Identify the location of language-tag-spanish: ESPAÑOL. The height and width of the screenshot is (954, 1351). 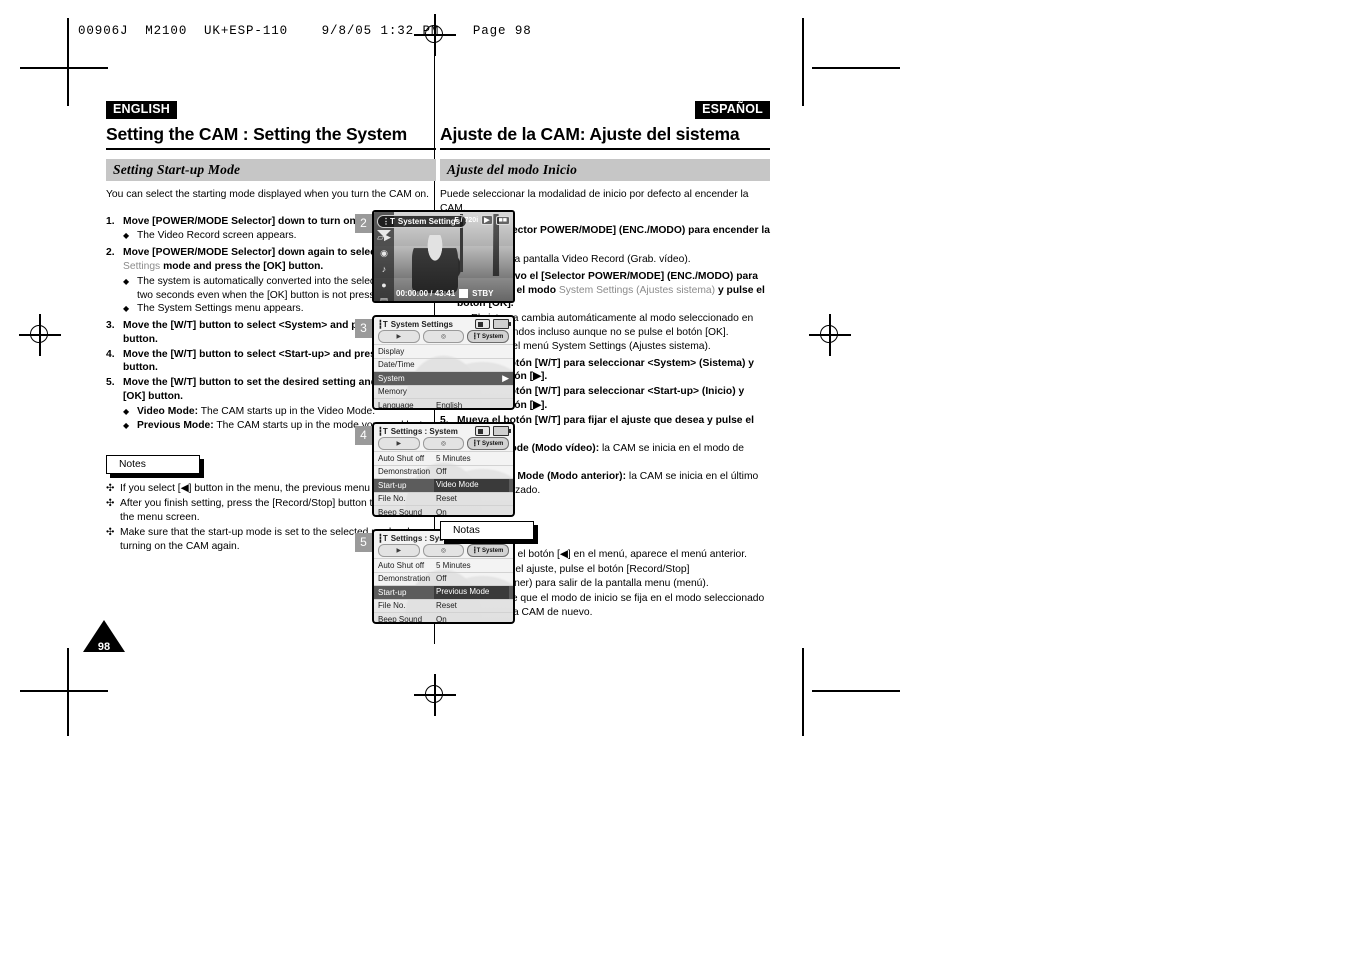
(732, 110).